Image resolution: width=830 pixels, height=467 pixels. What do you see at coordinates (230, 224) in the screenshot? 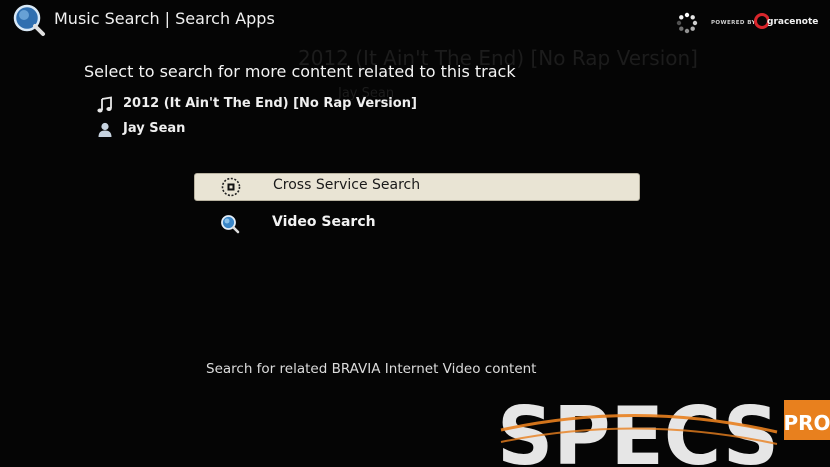
I see `search-icon` at bounding box center [230, 224].